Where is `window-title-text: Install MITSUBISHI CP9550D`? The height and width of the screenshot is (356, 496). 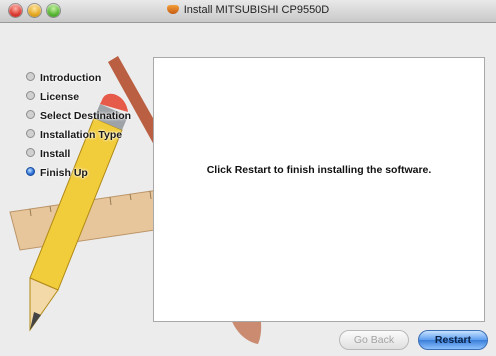
window-title-text: Install MITSUBISHI CP9550D is located at coordinates (256, 10).